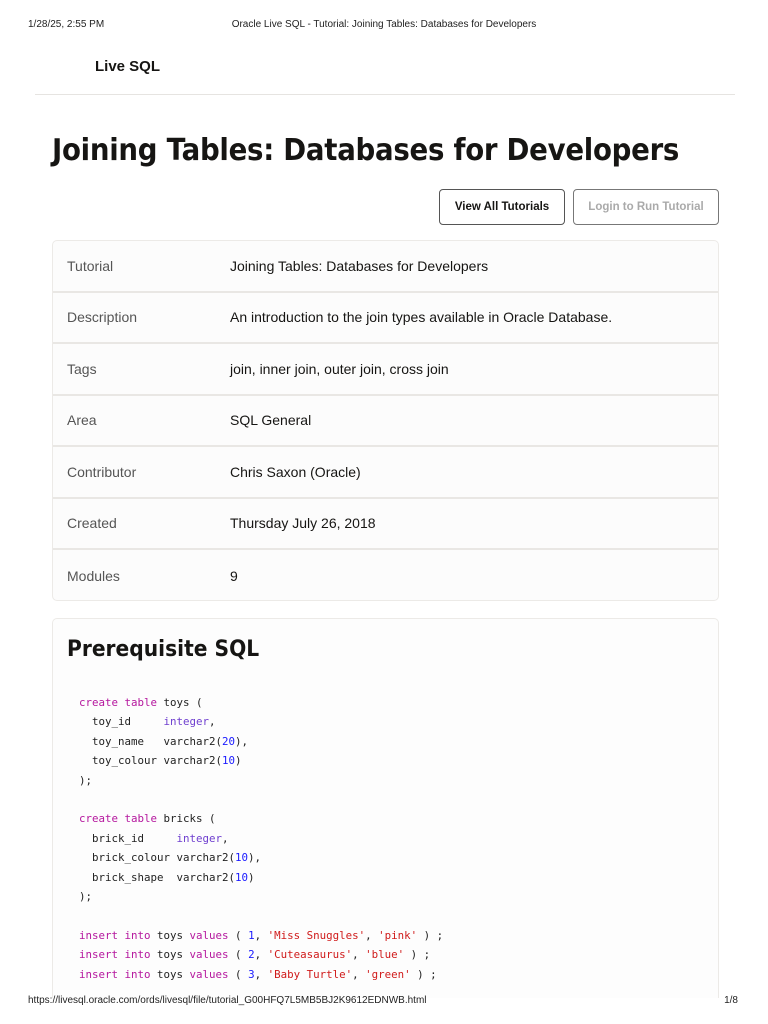 This screenshot has height=1024, width=768. What do you see at coordinates (310, 955) in the screenshot?
I see `code-token: 'Cuteasaurus'` at bounding box center [310, 955].